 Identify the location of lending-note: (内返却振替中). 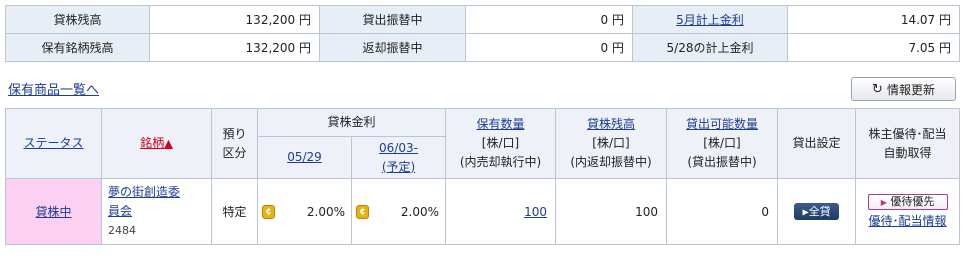
(611, 162).